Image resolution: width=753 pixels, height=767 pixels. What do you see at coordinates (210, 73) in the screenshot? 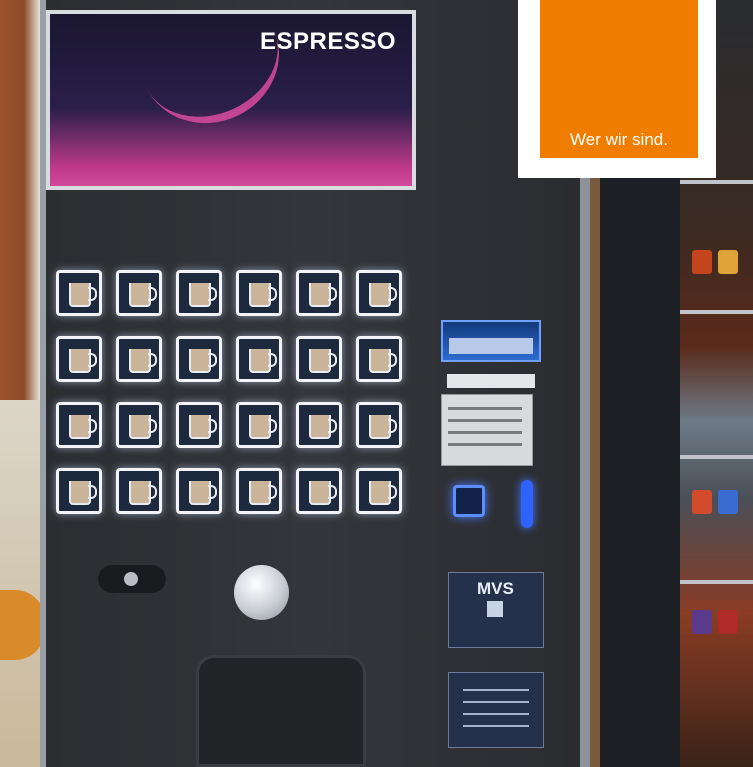
I see `screen-swoosh-graphic` at bounding box center [210, 73].